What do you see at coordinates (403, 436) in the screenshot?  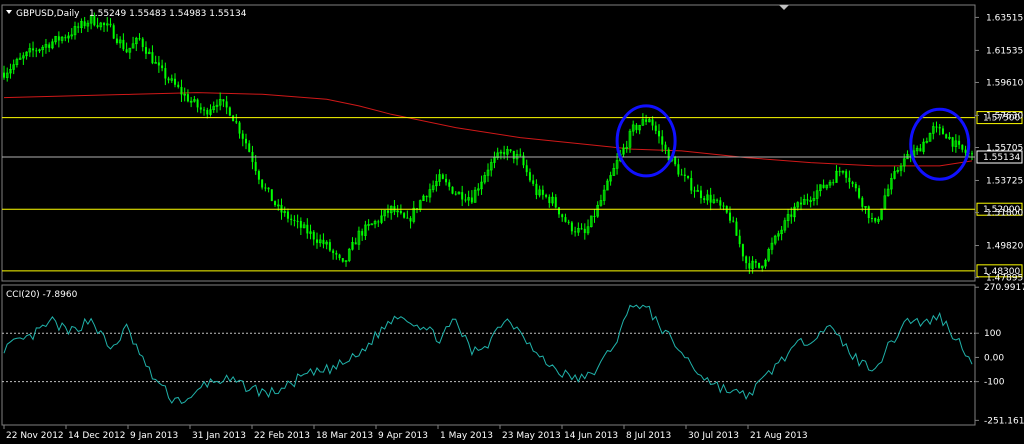 I see `time-label: 9 Apr 2013` at bounding box center [403, 436].